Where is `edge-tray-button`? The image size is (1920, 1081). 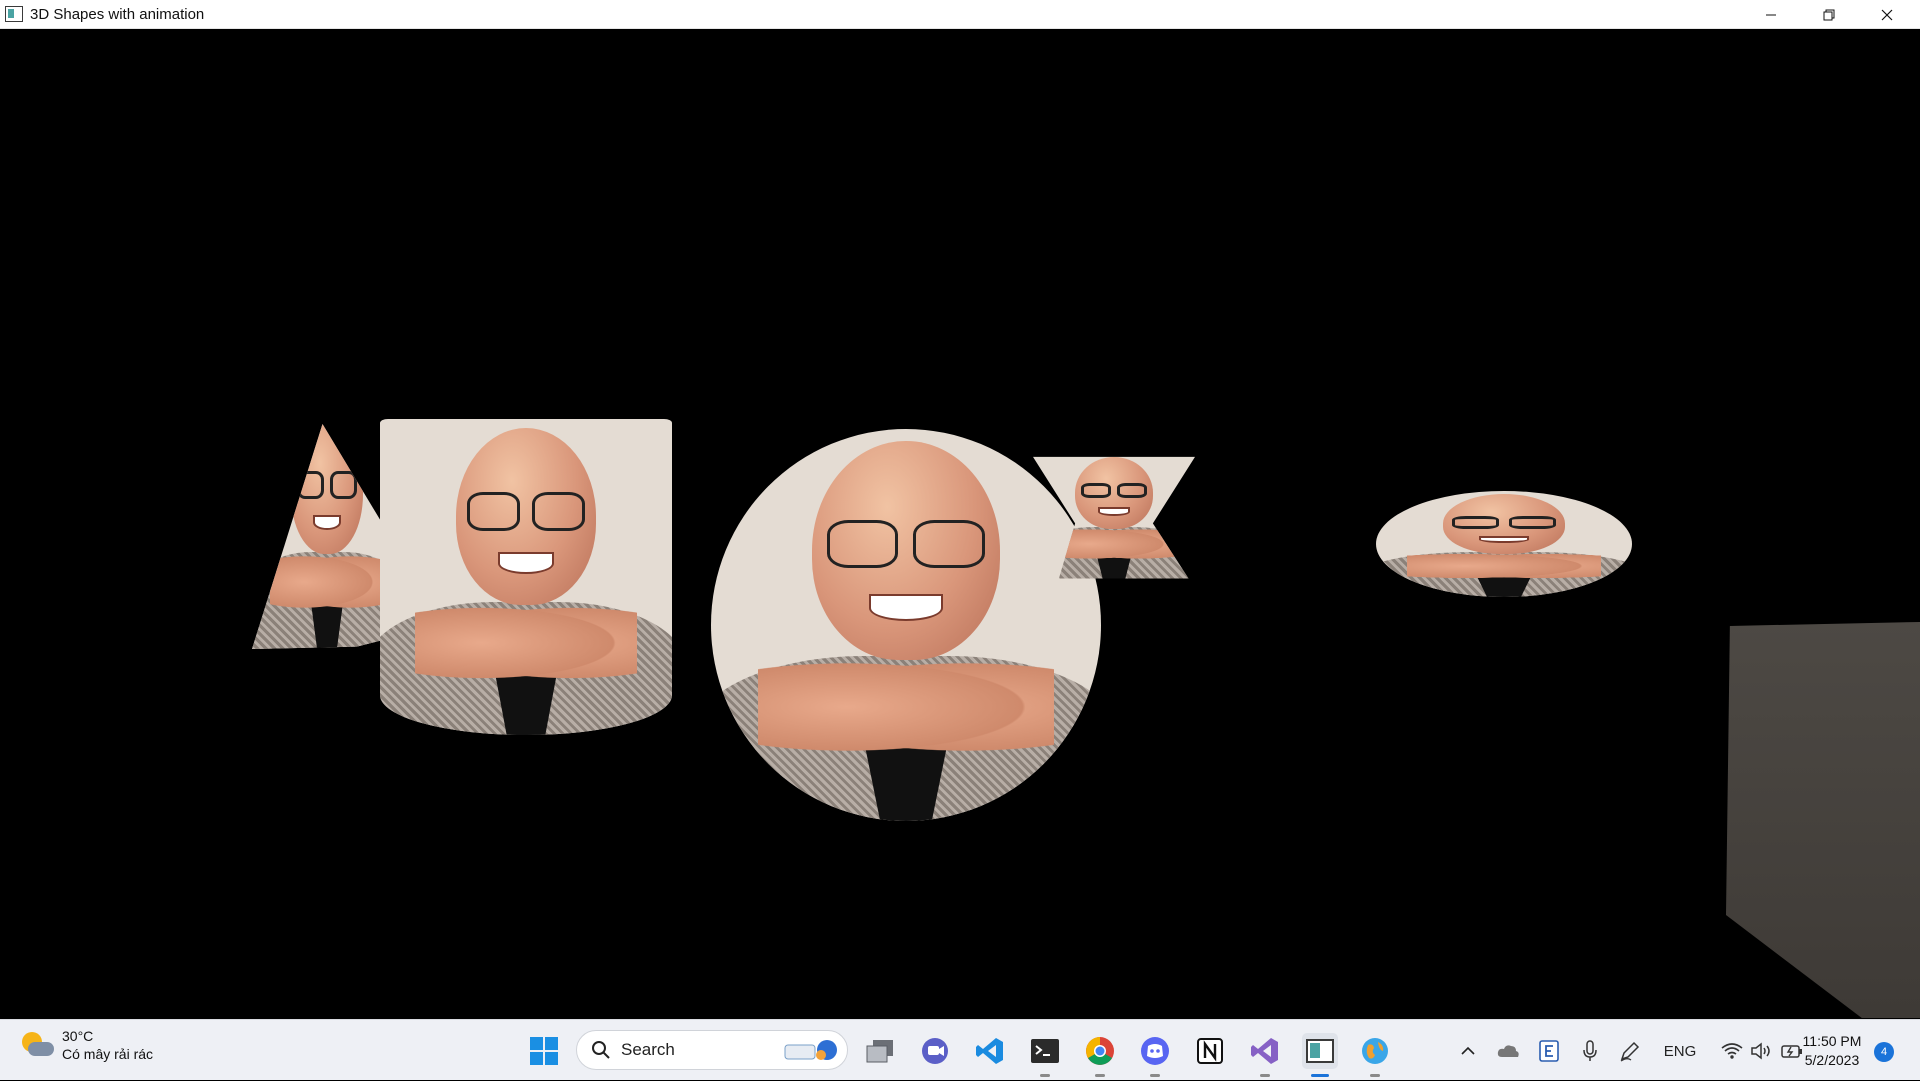
edge-tray-button is located at coordinates (1549, 1051).